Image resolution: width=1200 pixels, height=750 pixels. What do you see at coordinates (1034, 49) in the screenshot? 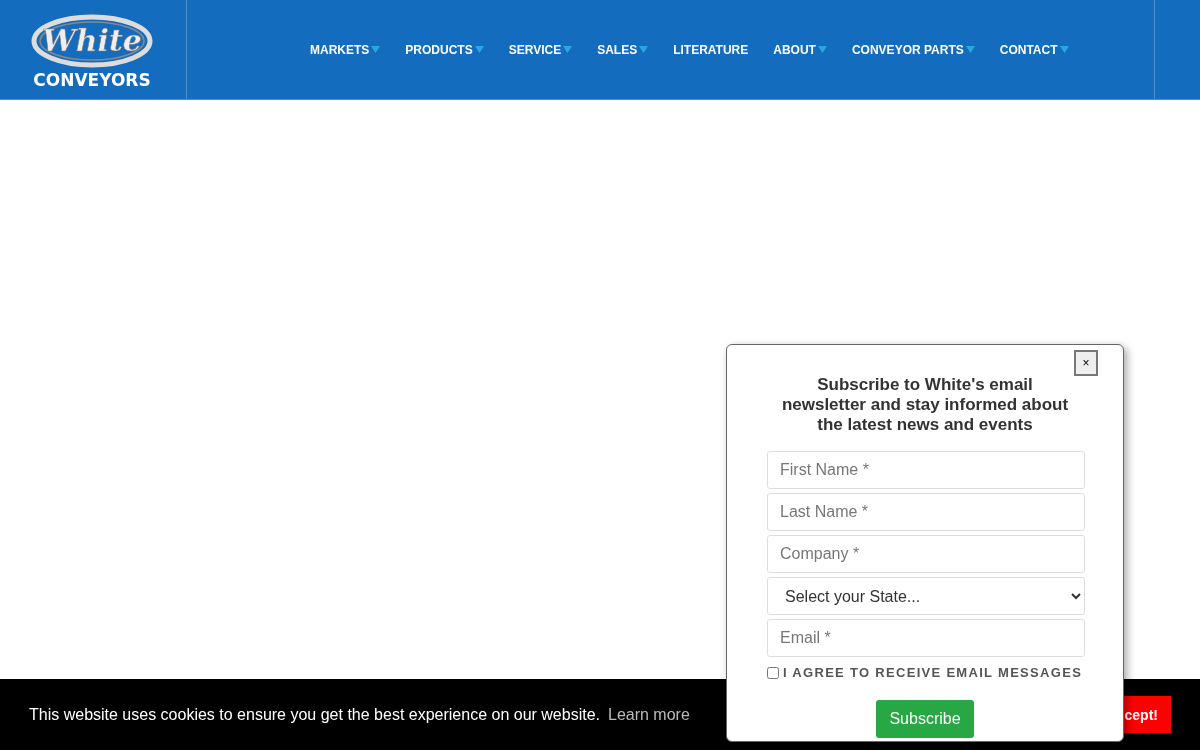
I see `nav-link: CONTACT` at bounding box center [1034, 49].